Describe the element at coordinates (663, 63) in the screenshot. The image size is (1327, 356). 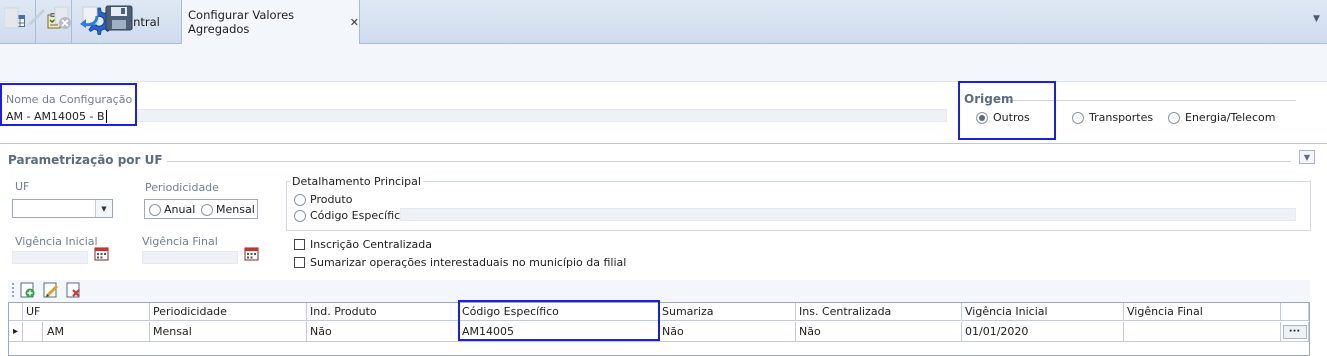
I see `toolbar` at that location.